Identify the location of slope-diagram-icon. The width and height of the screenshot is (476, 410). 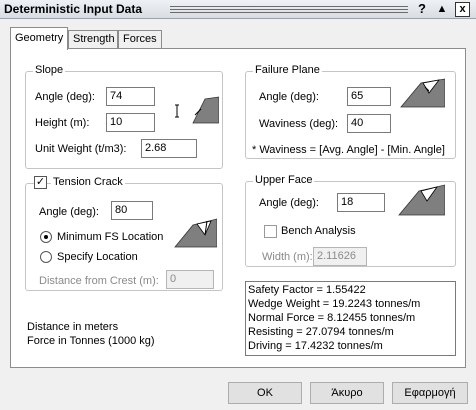
(197, 110).